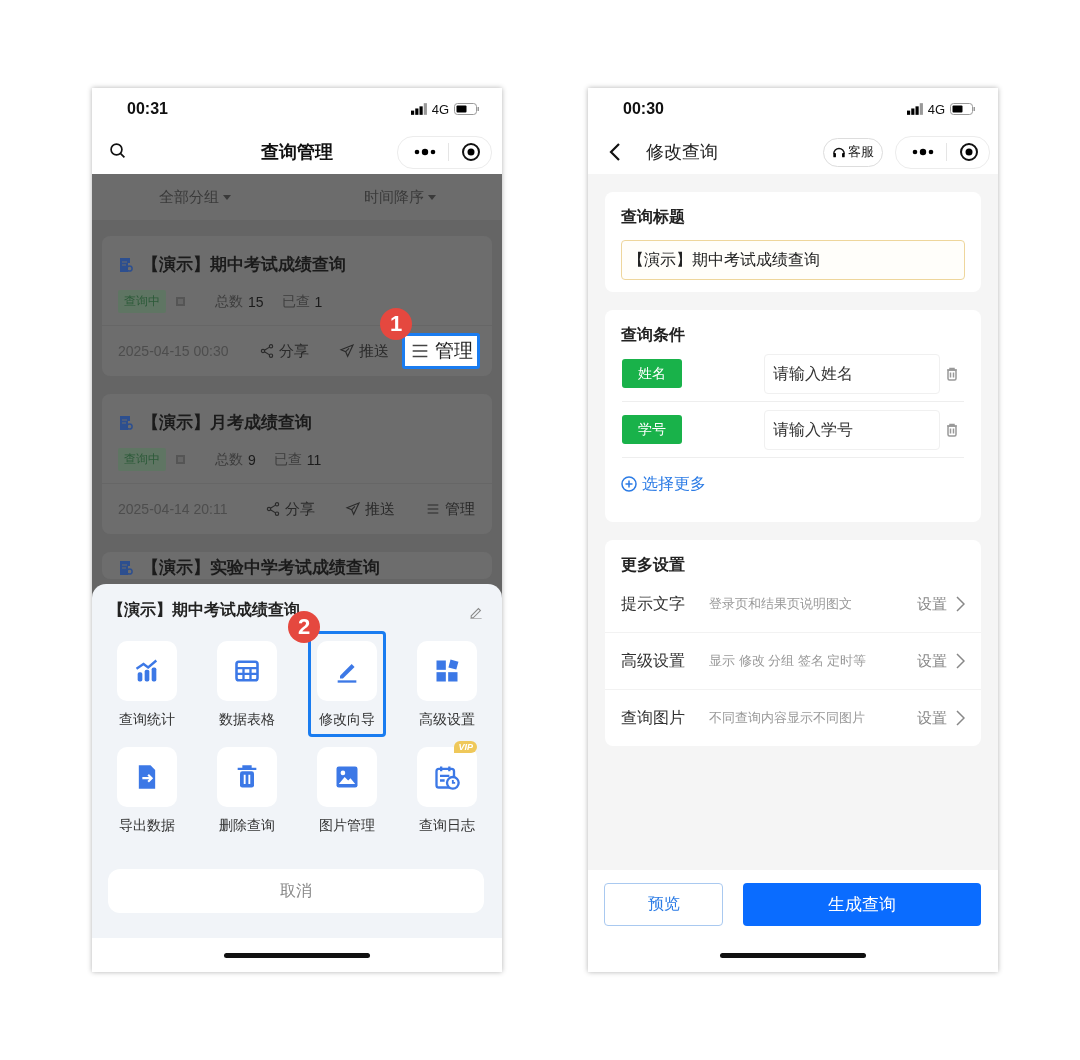 The width and height of the screenshot is (1080, 1060). Describe the element at coordinates (247, 671) in the screenshot. I see `table-icon` at that location.